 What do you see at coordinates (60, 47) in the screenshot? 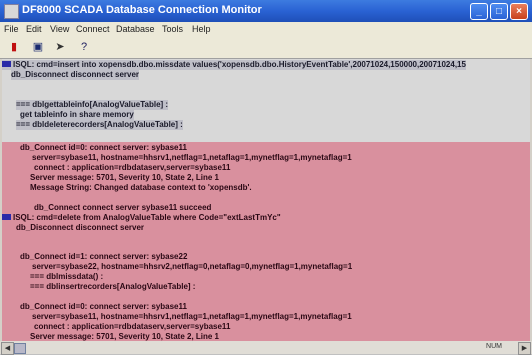
I see `run-icon: ➤` at bounding box center [60, 47].